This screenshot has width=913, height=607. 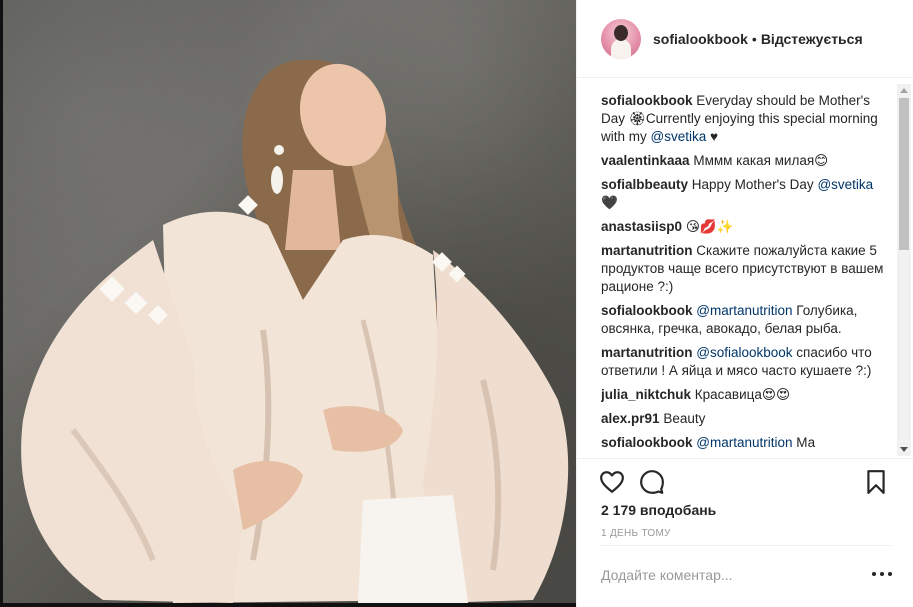 I want to click on more-options-icon, so click(x=882, y=574).